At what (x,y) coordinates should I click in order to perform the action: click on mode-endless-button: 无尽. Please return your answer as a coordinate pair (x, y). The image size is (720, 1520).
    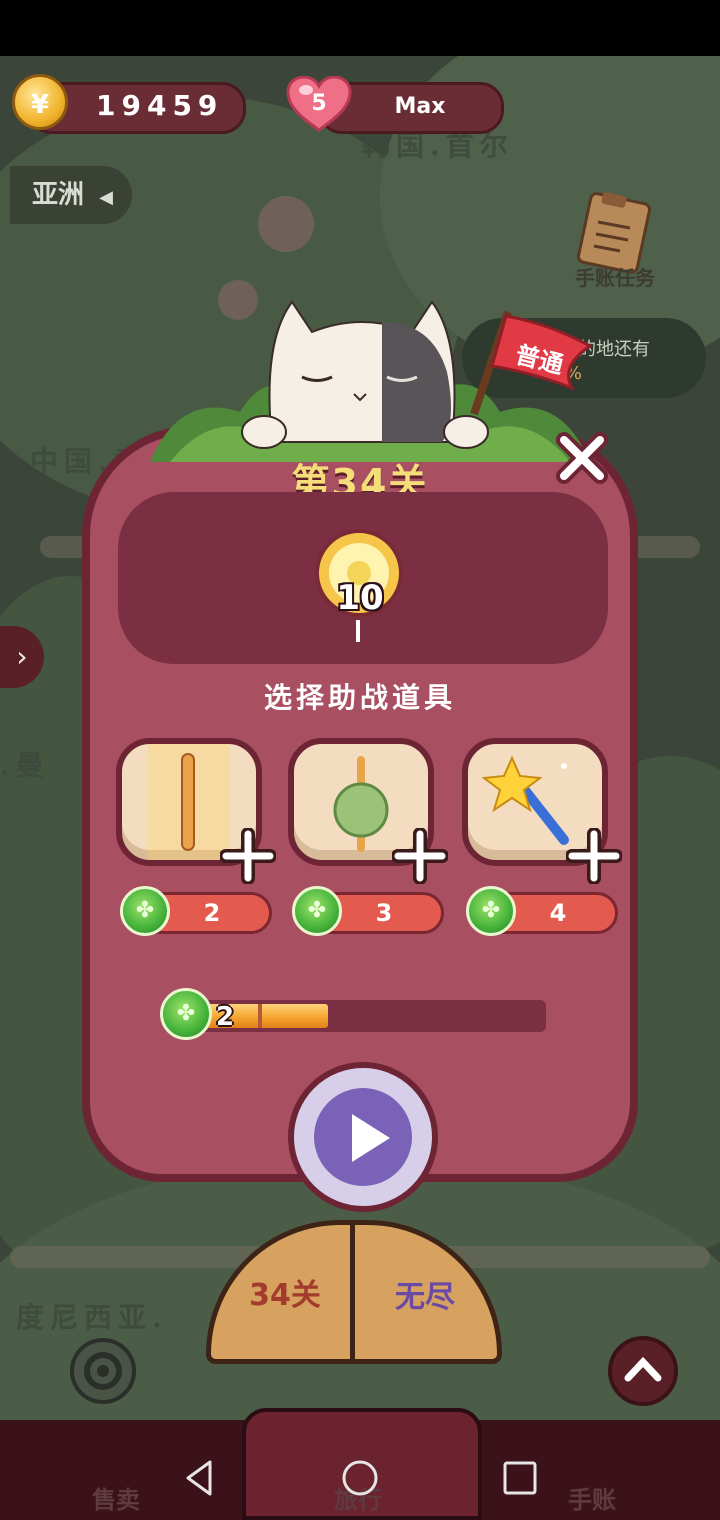
    Looking at the image, I should click on (425, 1294).